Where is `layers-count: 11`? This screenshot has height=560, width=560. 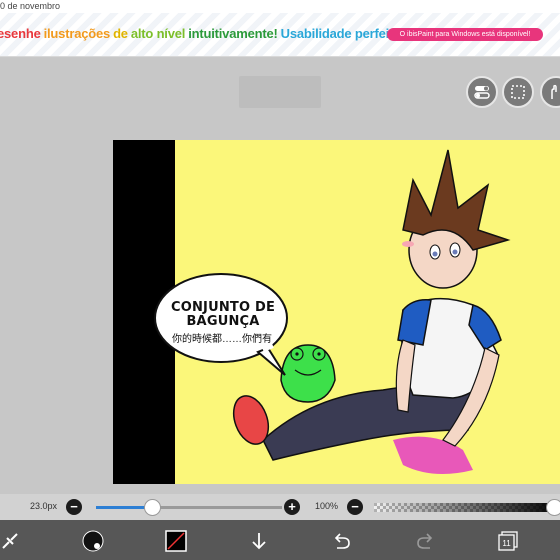
layers-count: 11 is located at coordinates (506, 543).